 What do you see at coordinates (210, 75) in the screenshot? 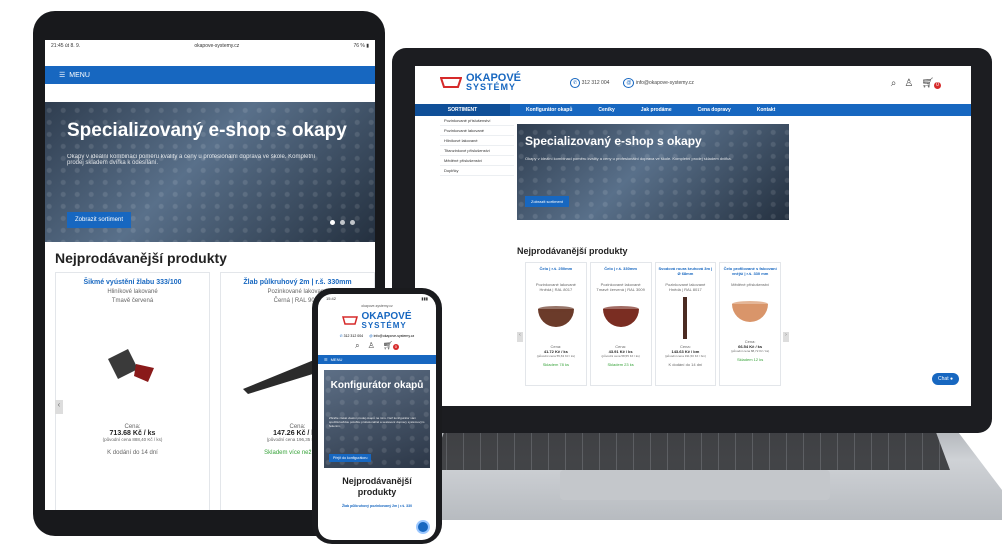
I see `tablet-menu-bar: ☰ MENU` at bounding box center [210, 75].